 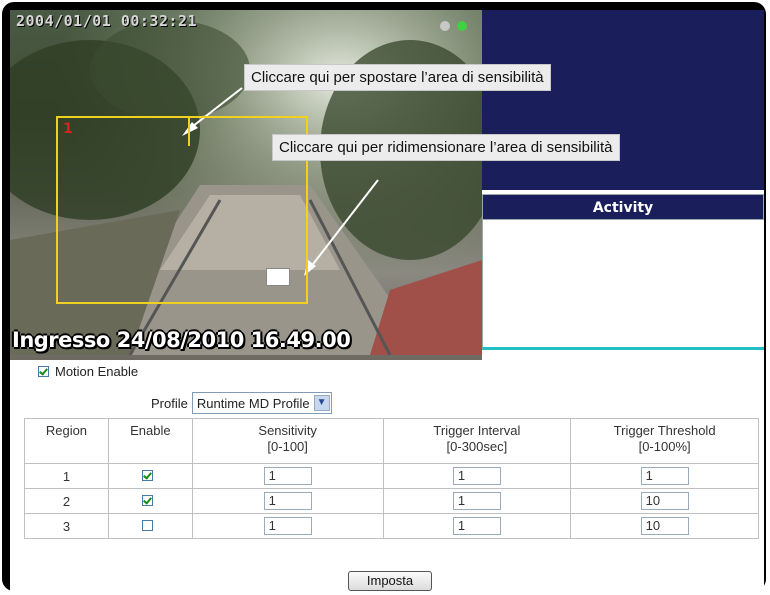 What do you see at coordinates (477, 446) in the screenshot?
I see `header-interval-range: [0-300sec]` at bounding box center [477, 446].